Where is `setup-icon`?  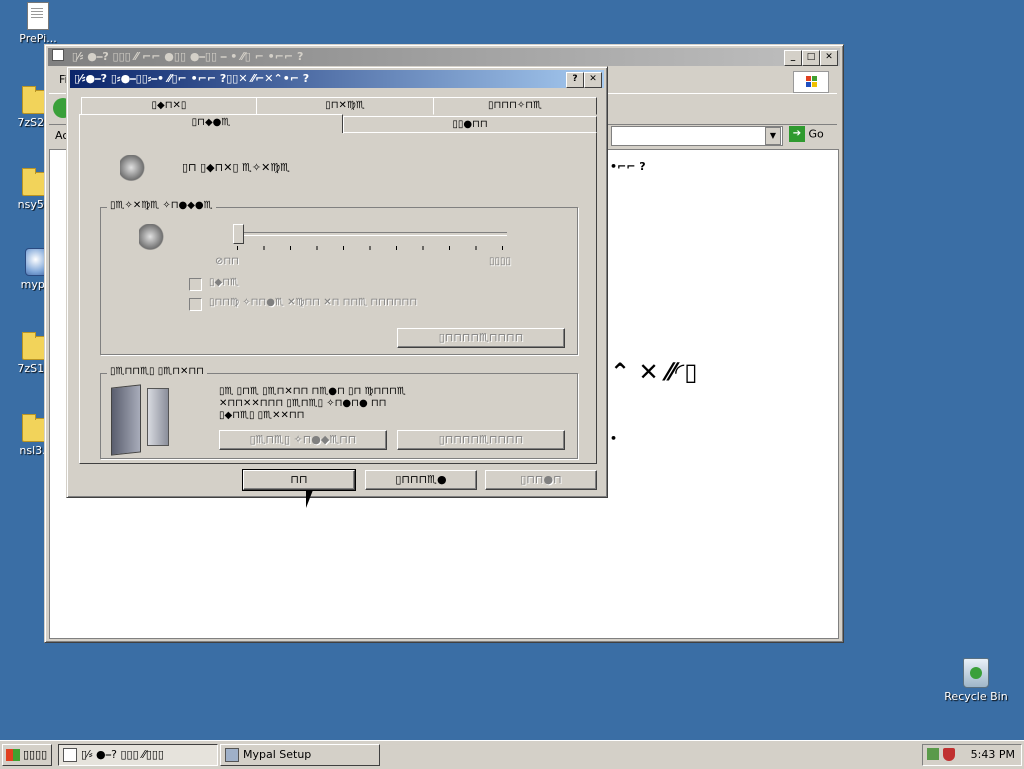 setup-icon is located at coordinates (232, 755).